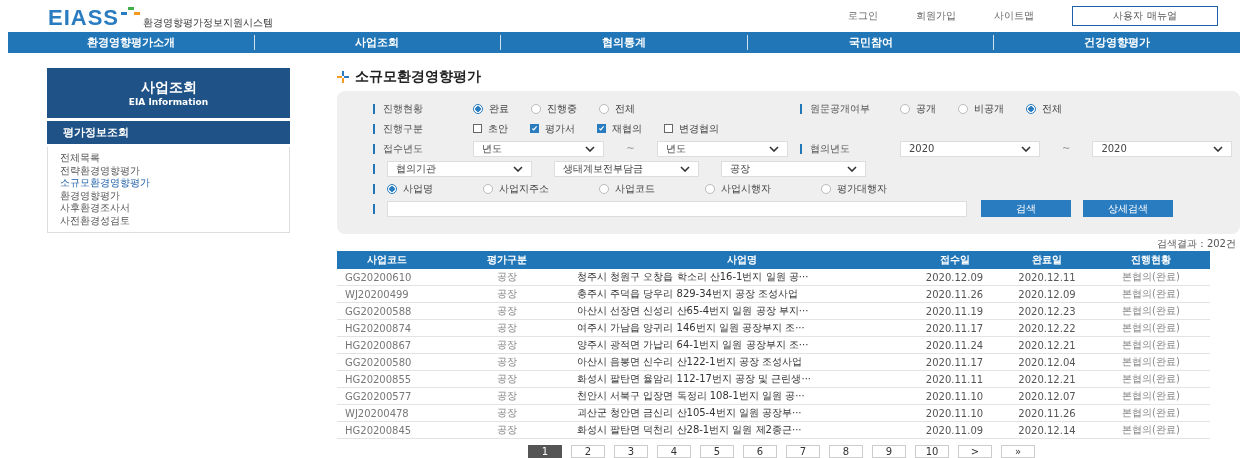 The height and width of the screenshot is (458, 1248). I want to click on field-label: 협의년도, so click(844, 148).